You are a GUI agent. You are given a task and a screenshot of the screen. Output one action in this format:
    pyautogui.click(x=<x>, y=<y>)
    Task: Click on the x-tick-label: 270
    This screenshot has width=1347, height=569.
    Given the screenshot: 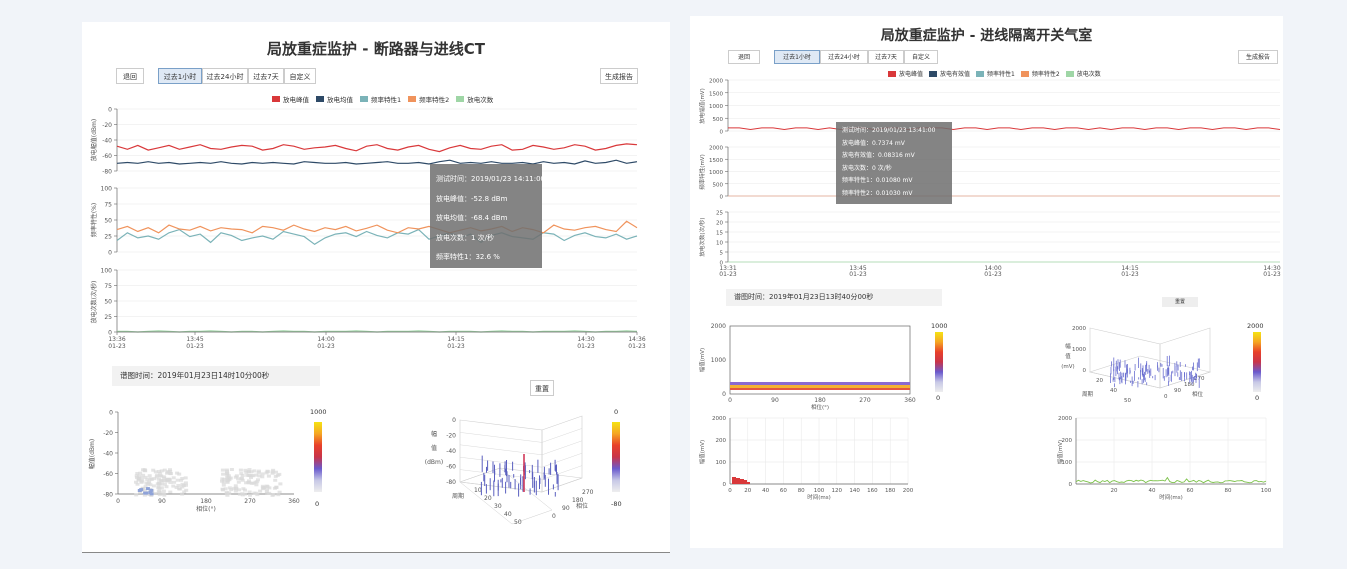 What is the action you would take?
    pyautogui.click(x=588, y=492)
    